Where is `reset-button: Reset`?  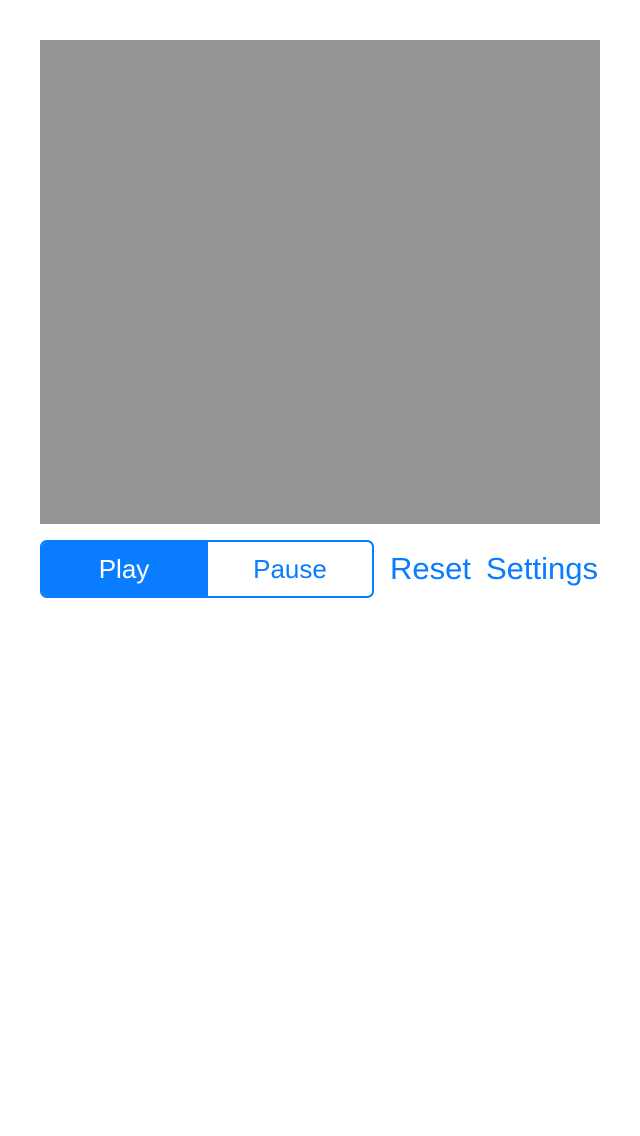
reset-button: Reset is located at coordinates (430, 569).